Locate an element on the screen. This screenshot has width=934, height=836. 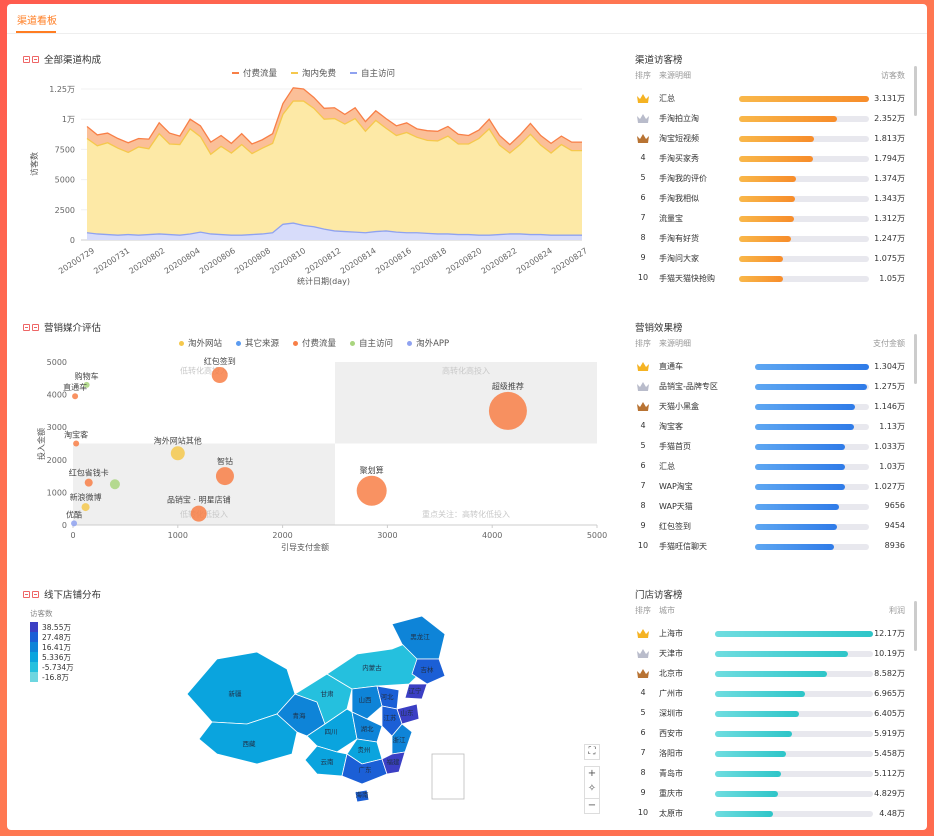
y-tick-label: 2000 is located at coordinates (57, 460).